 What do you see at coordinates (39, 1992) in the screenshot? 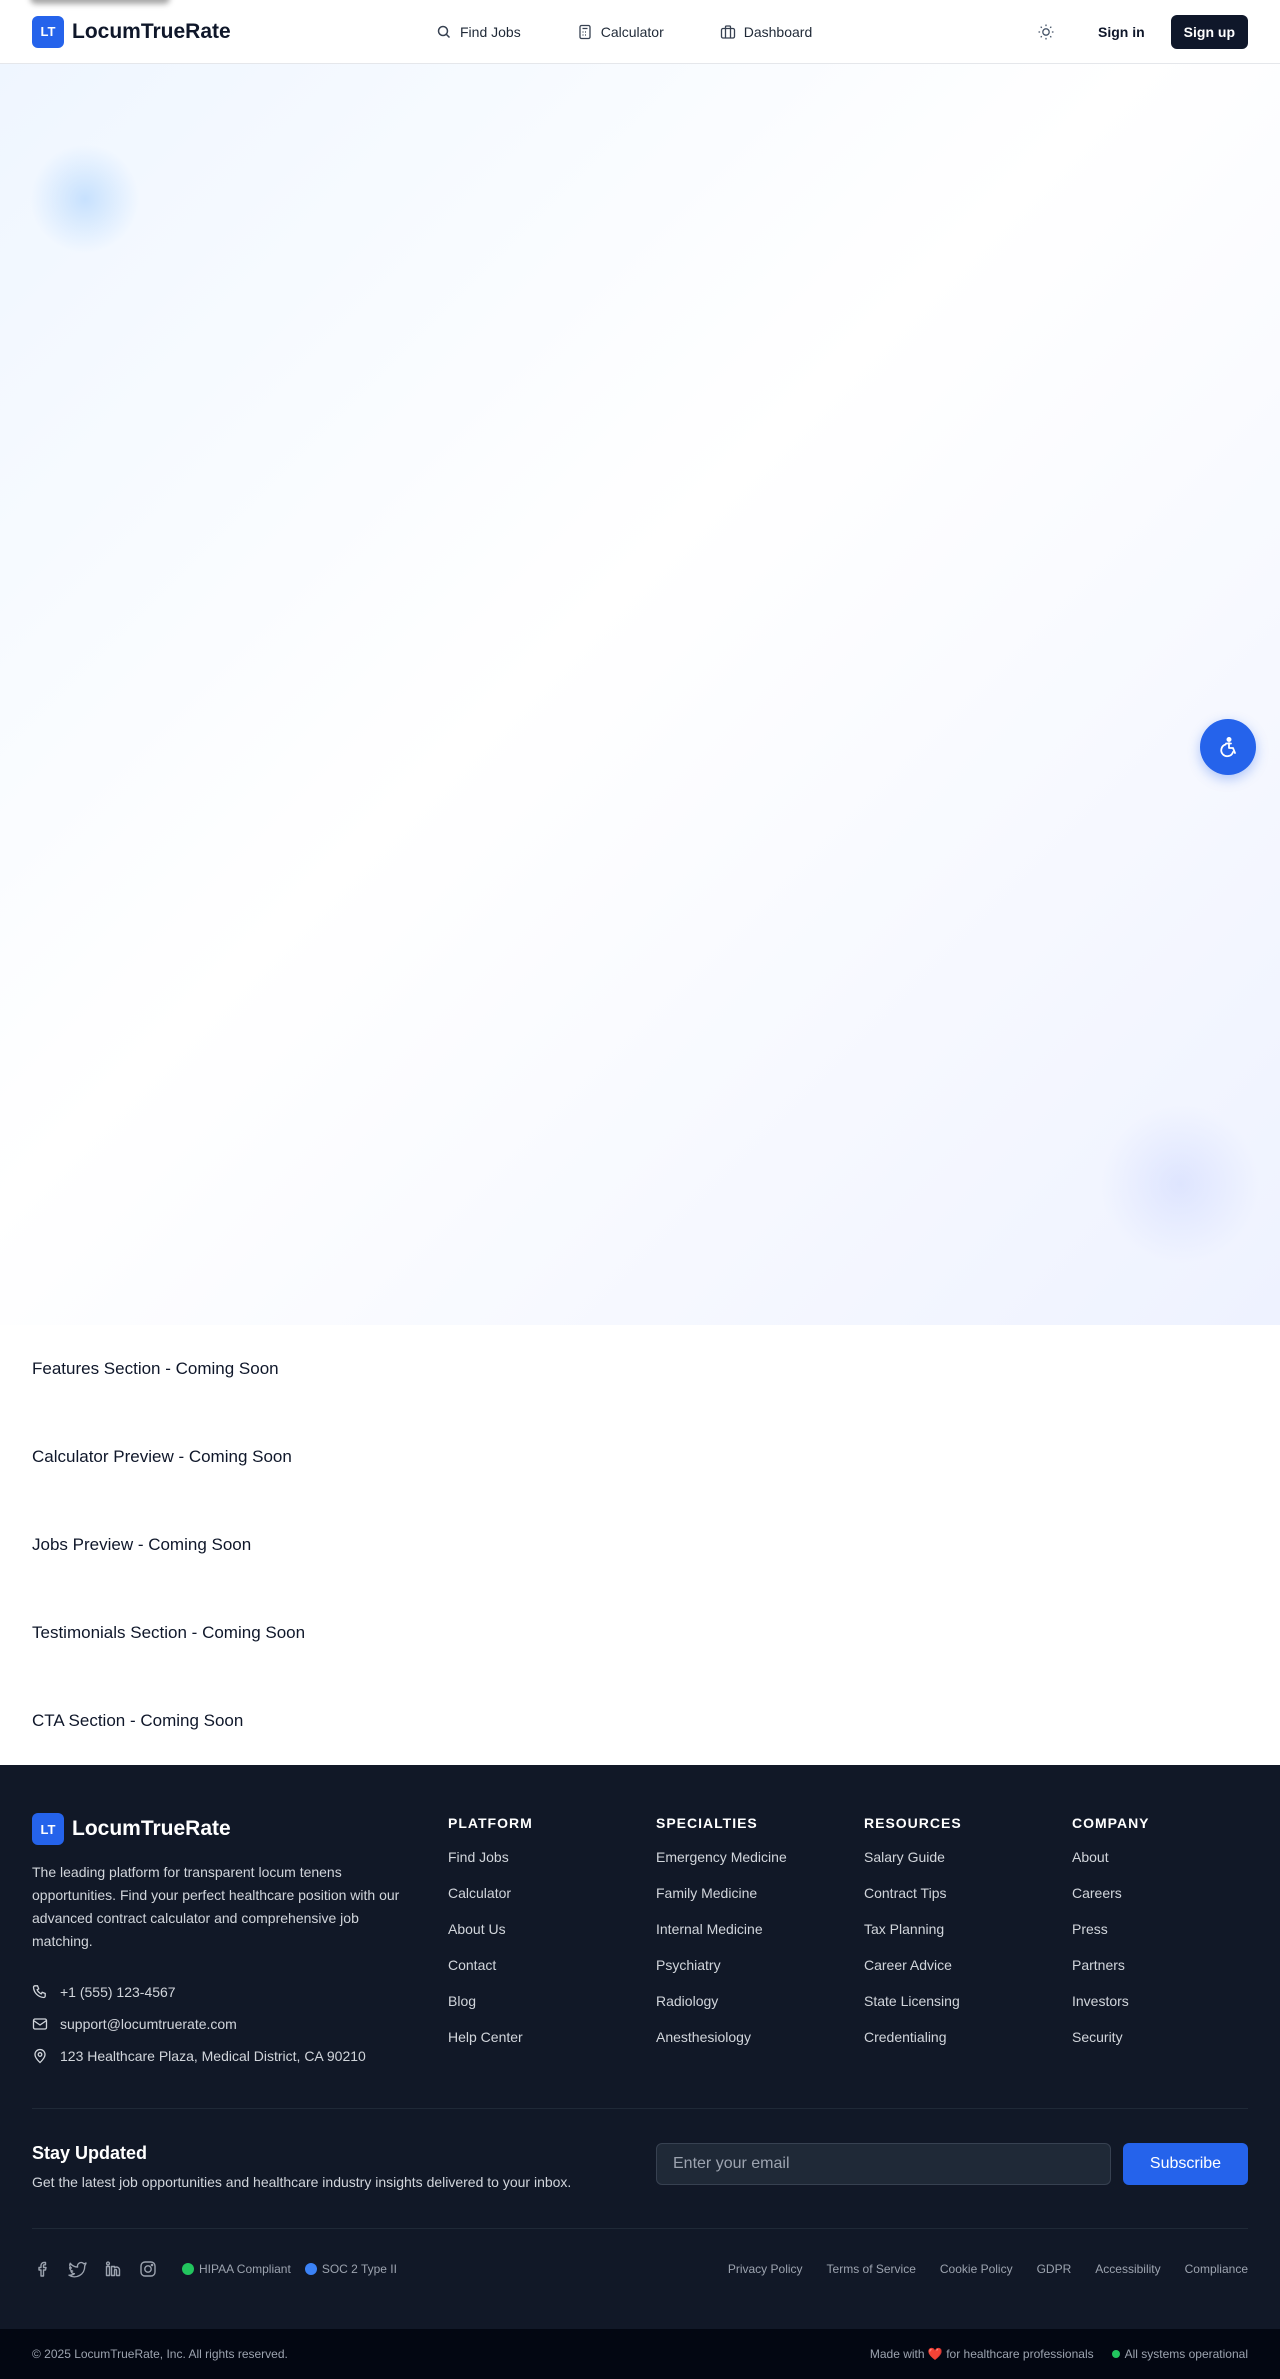
I see `phone-icon` at bounding box center [39, 1992].